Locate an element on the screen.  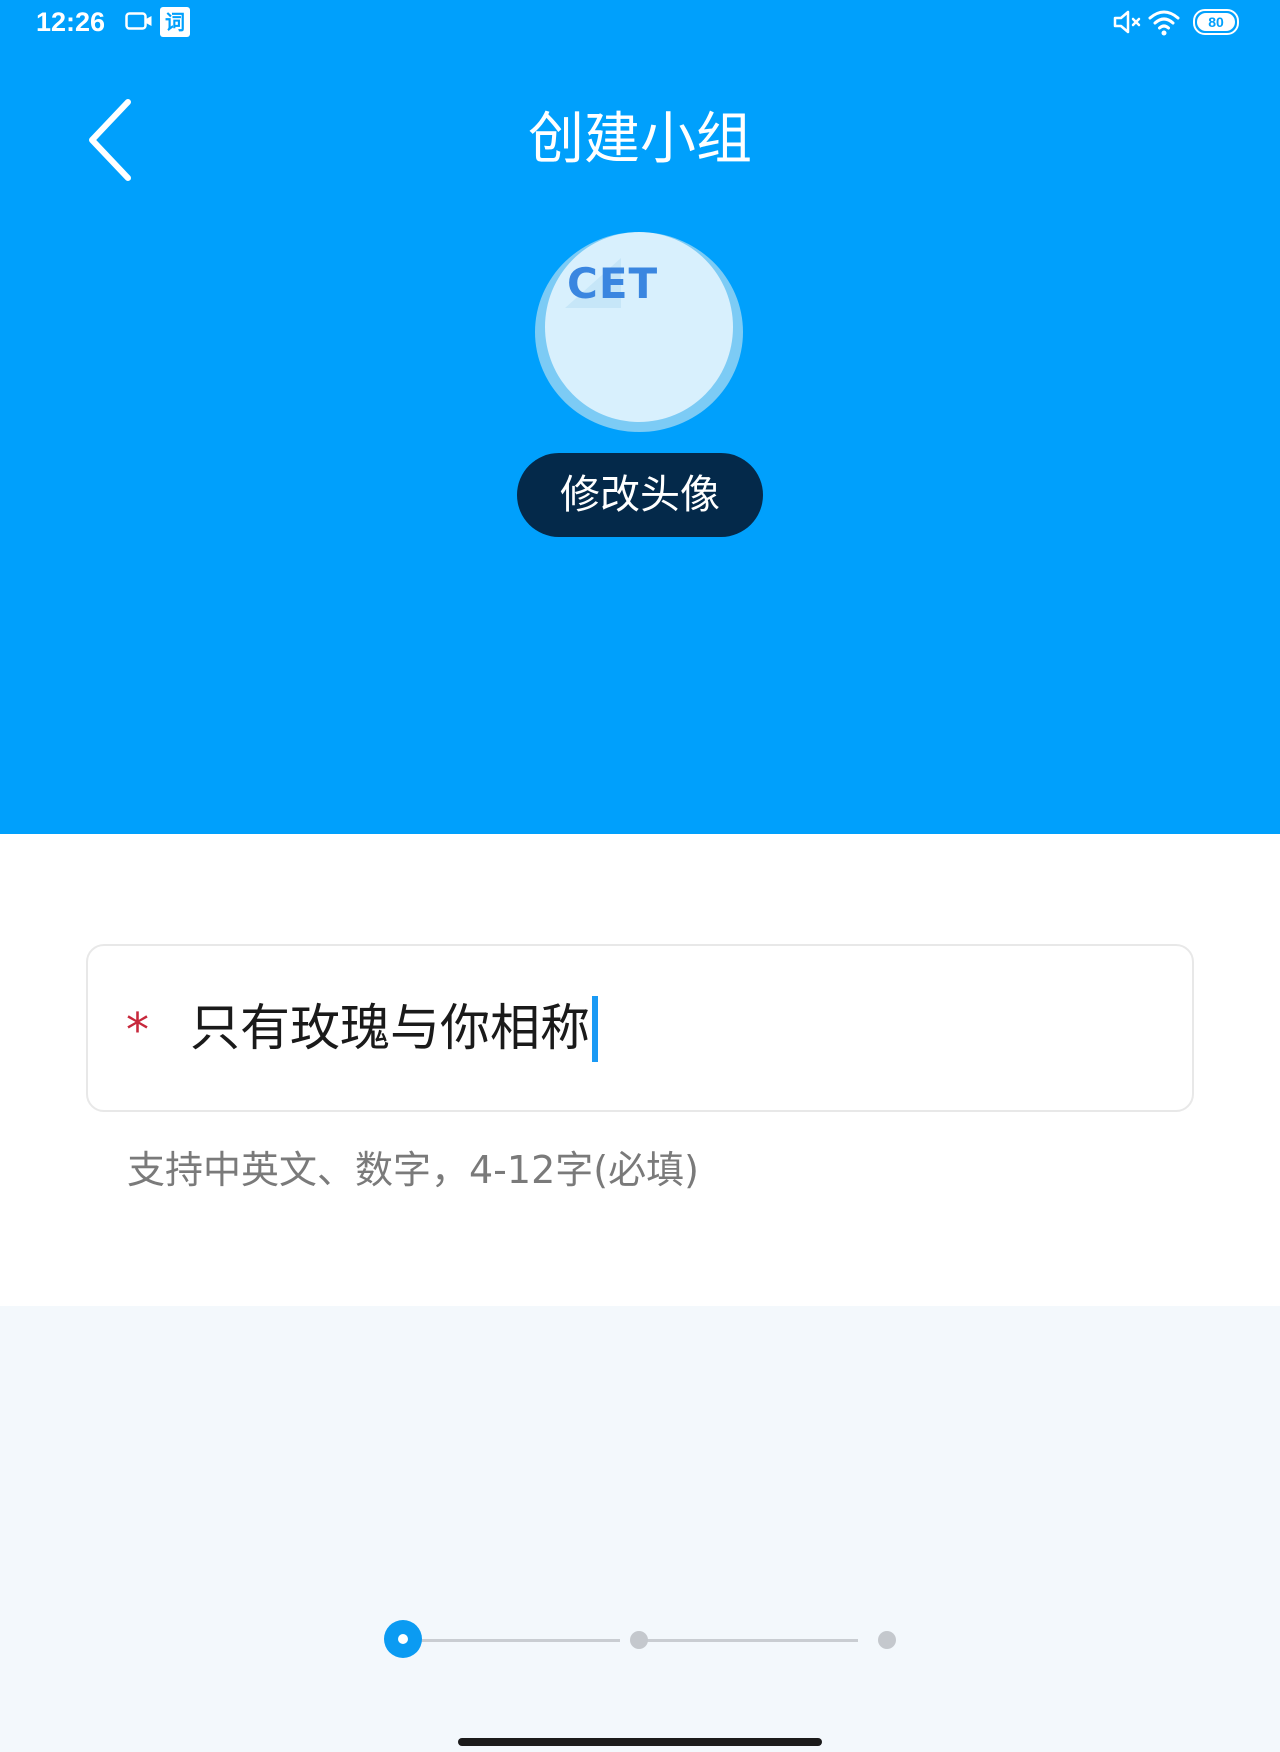
input-hint: 支持中英文、数字，4-12字(必填) is located at coordinates (413, 1170).